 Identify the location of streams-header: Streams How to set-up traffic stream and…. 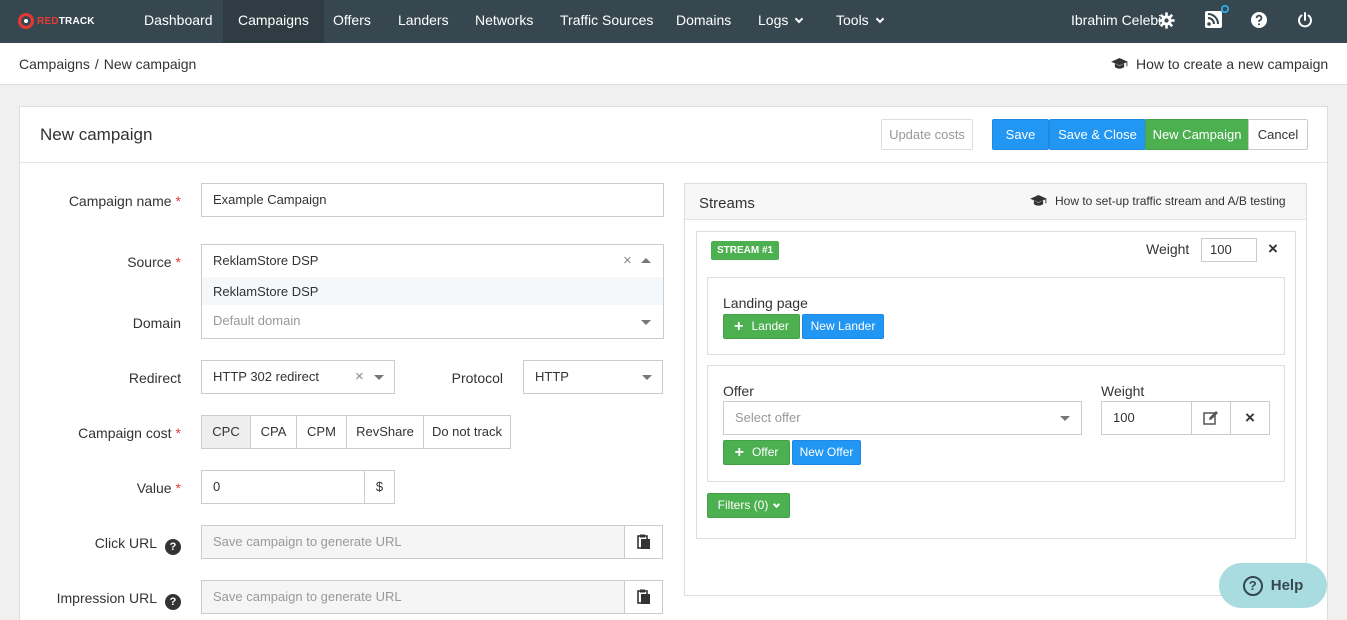
(995, 202).